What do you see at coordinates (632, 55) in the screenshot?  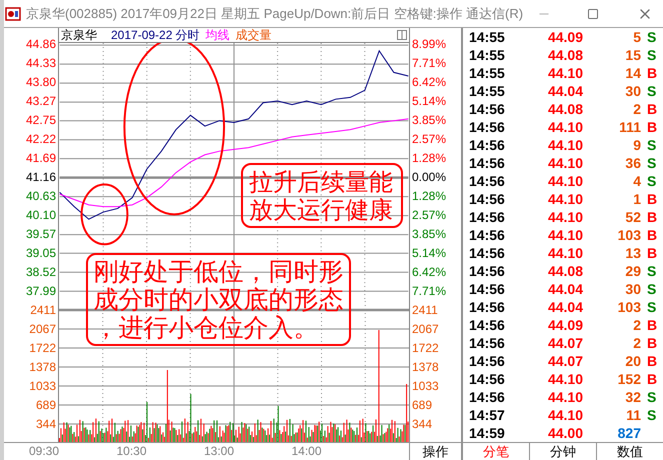 I see `trade-volume: 15` at bounding box center [632, 55].